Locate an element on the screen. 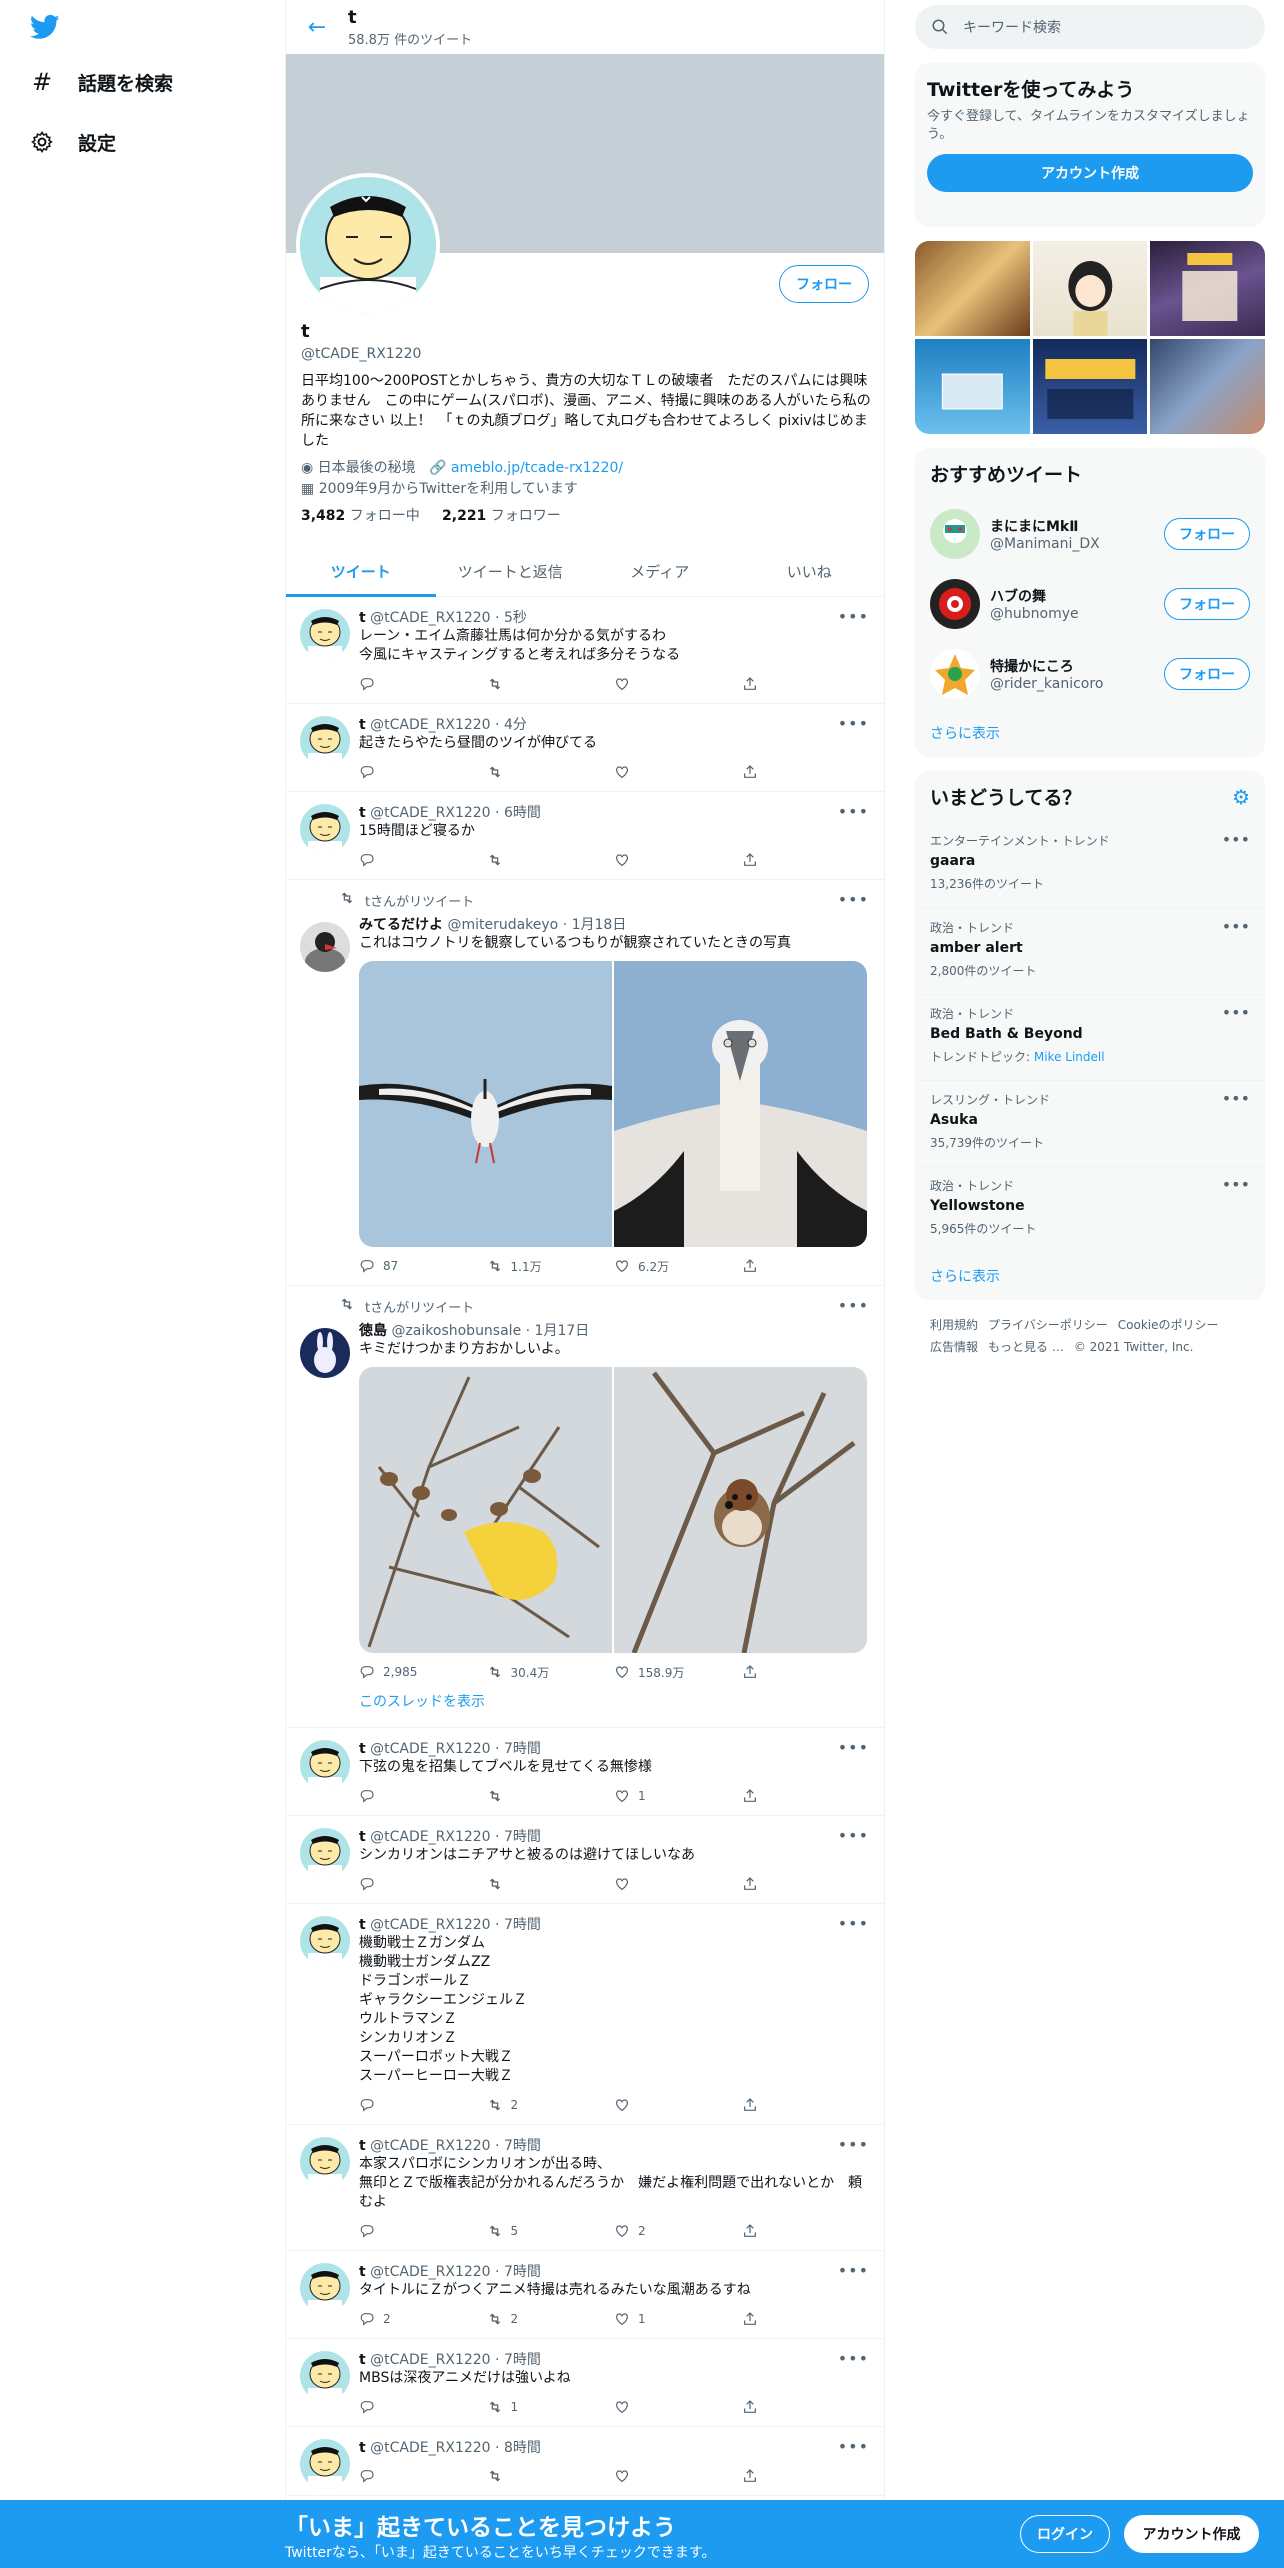 The height and width of the screenshot is (2568, 1284). suggestion-item: 特撮かにころ @rider_kanicoro フォロー is located at coordinates (1090, 674).